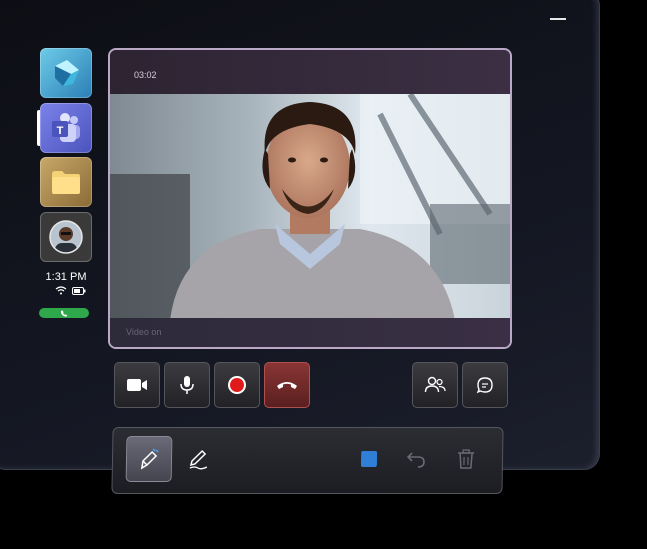 The height and width of the screenshot is (549, 647). Describe the element at coordinates (61, 290) in the screenshot. I see `wifi-icon` at that location.